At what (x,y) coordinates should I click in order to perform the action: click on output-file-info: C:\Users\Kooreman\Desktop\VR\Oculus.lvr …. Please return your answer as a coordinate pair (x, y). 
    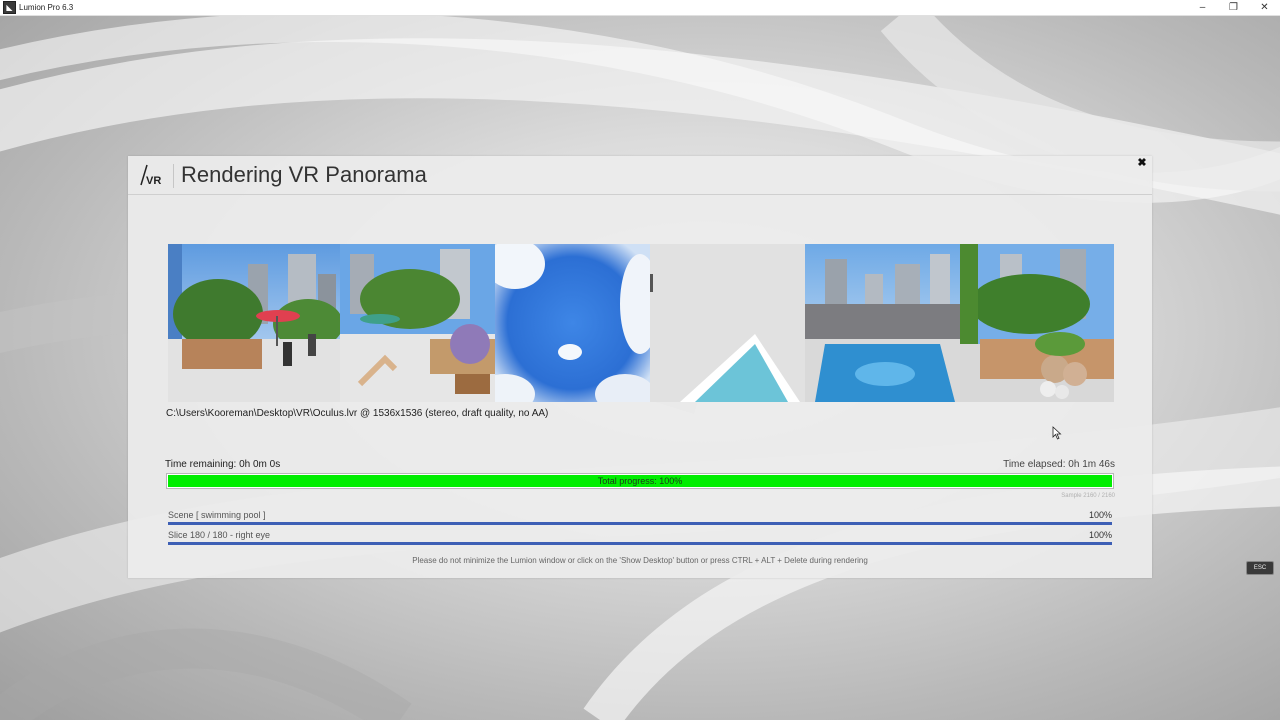
    Looking at the image, I should click on (357, 413).